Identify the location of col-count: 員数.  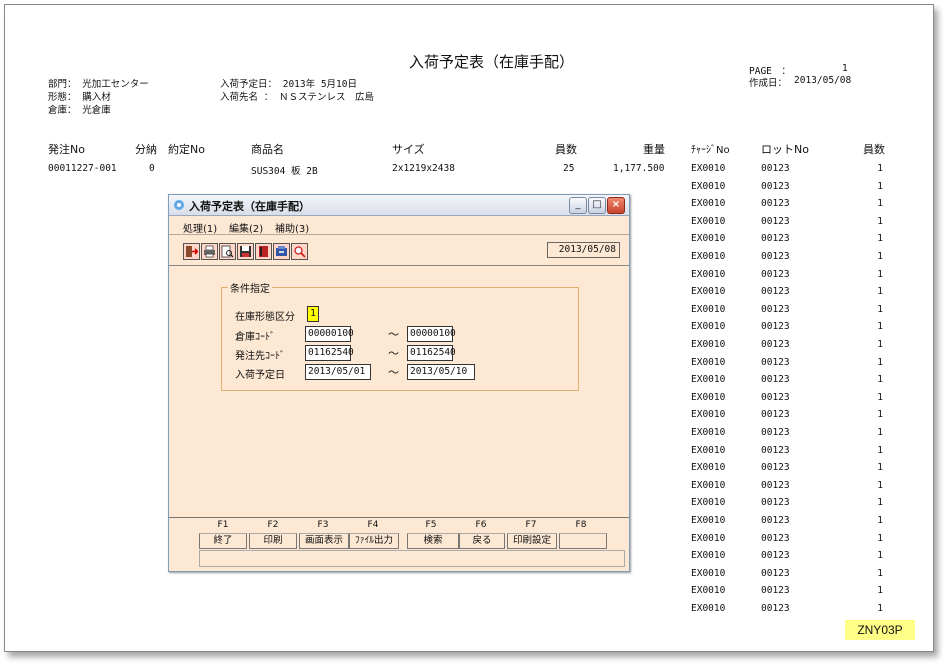
(566, 149).